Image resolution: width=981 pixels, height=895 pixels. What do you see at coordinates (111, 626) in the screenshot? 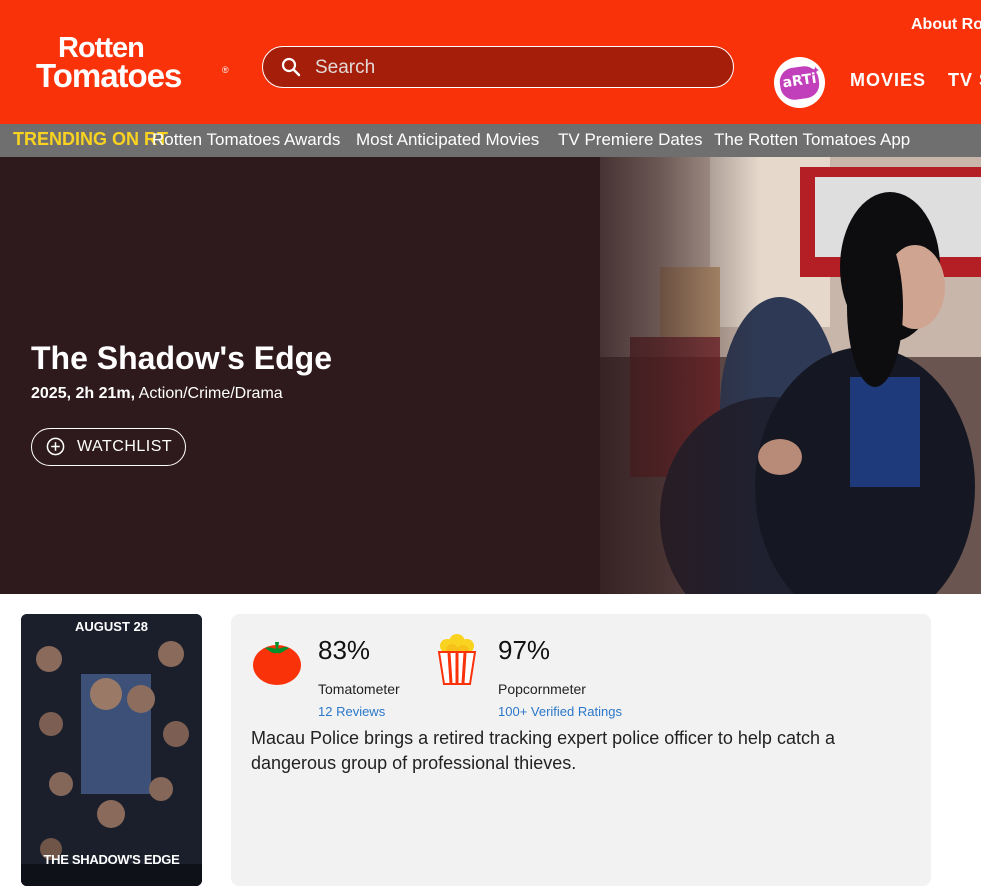
I see `poster-date: AUGUST 28` at bounding box center [111, 626].